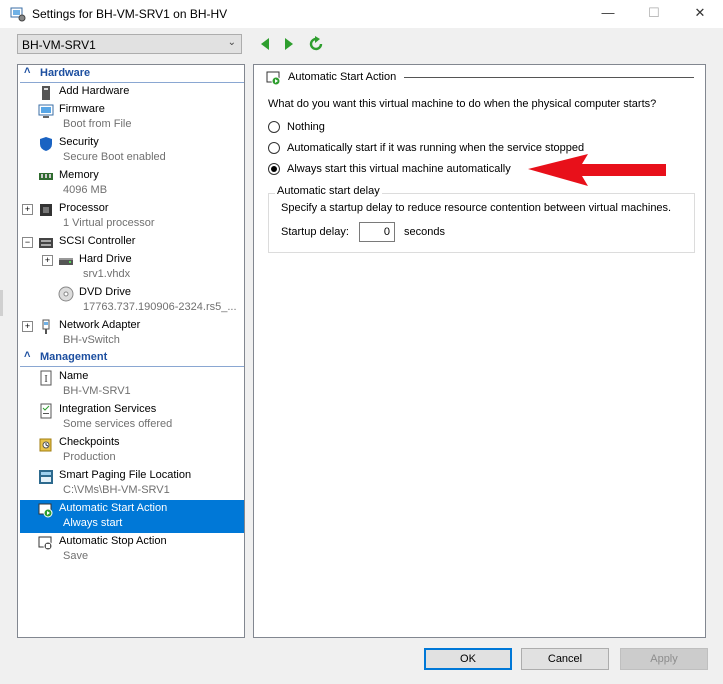 The width and height of the screenshot is (723, 684). What do you see at coordinates (129, 44) in the screenshot?
I see `vm-selector-dropdown: BH-VM-SRV1 ⌄` at bounding box center [129, 44].